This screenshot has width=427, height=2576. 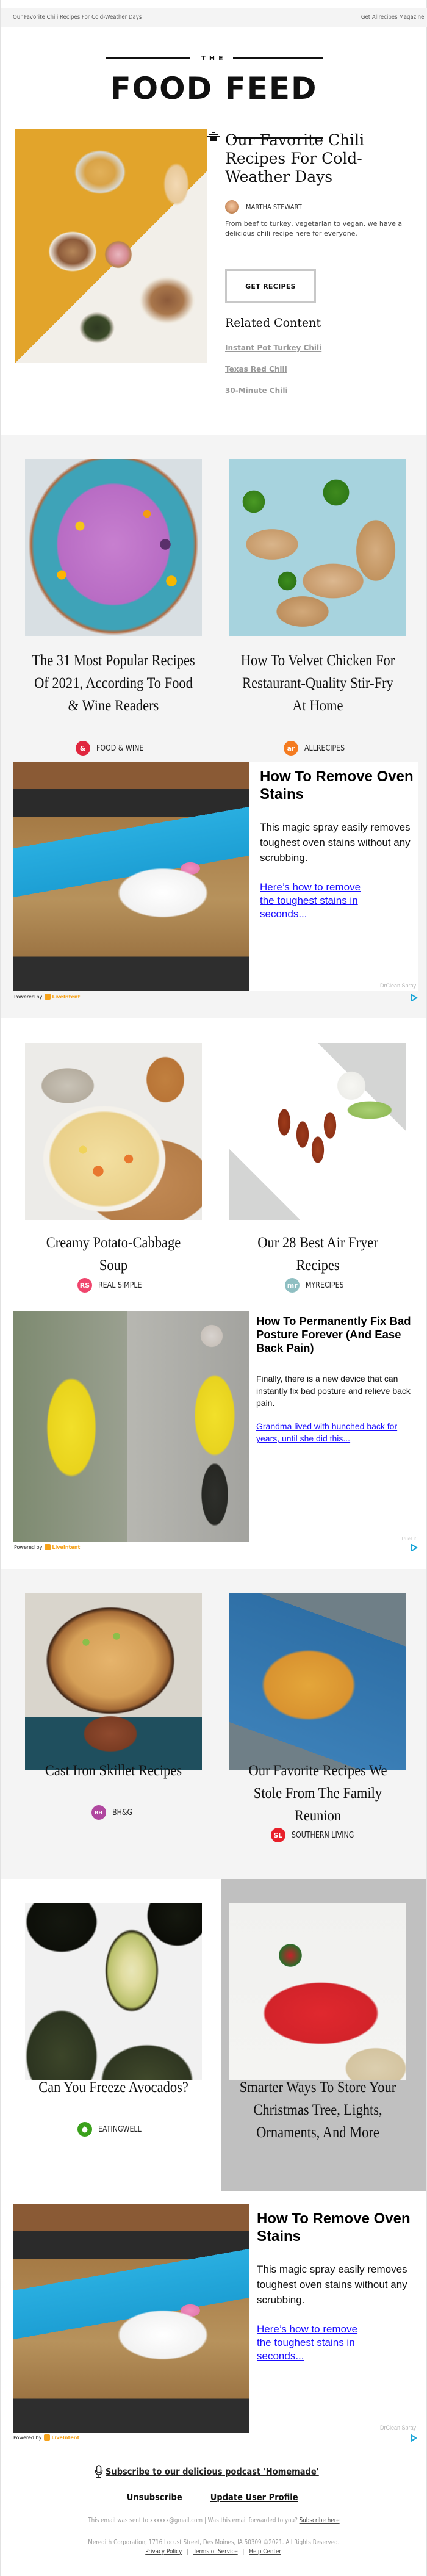 What do you see at coordinates (317, 547) in the screenshot?
I see `card-image-velvet-chicken` at bounding box center [317, 547].